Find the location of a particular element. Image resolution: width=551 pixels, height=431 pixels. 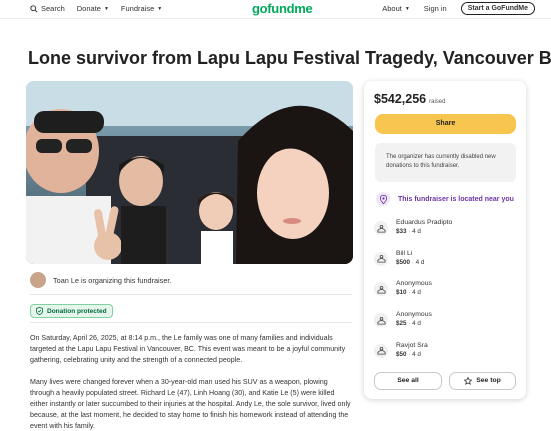

start-gofundme-button: Start a GoFundMe is located at coordinates (497, 8).